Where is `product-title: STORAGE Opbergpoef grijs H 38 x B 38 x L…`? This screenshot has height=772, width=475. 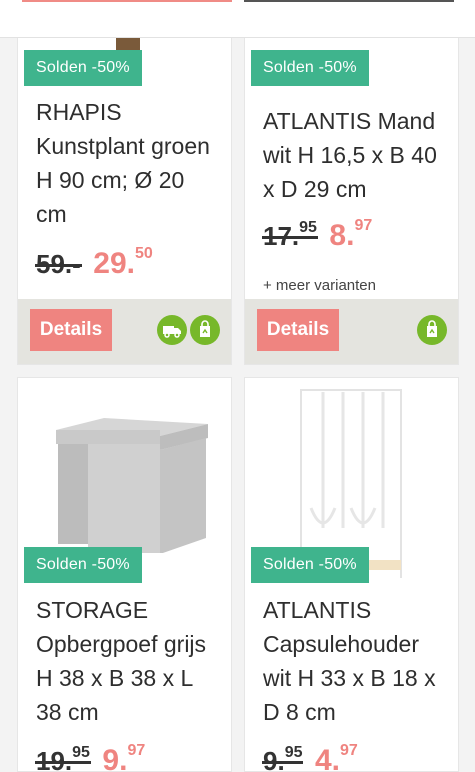
product-title: STORAGE Opbergpoef grijs H 38 x B 38 x L… is located at coordinates (127, 661).